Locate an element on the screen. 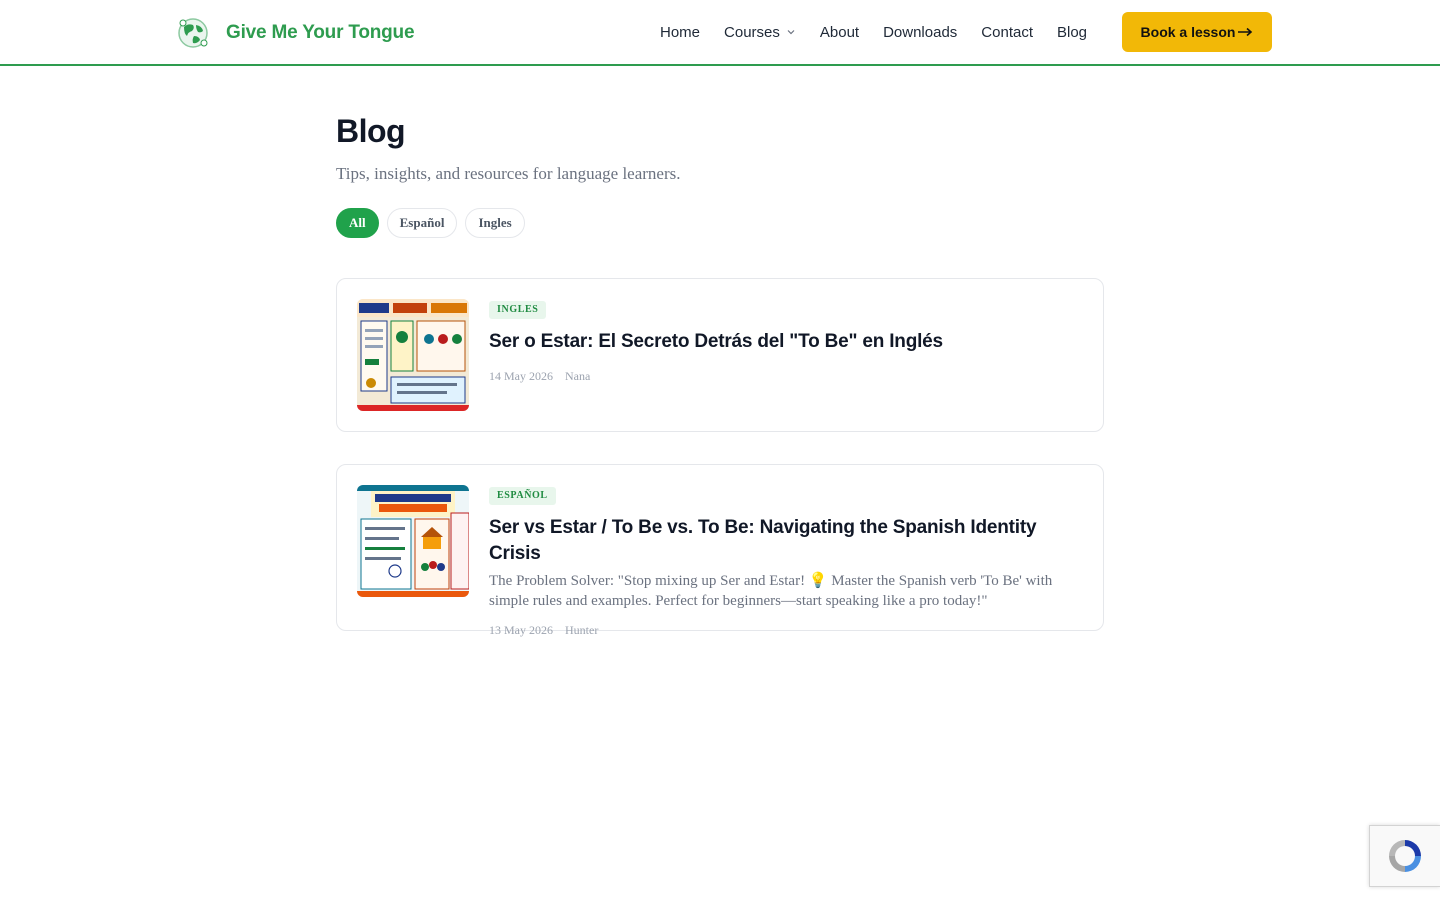  nav-downloads: Downloads is located at coordinates (920, 32).